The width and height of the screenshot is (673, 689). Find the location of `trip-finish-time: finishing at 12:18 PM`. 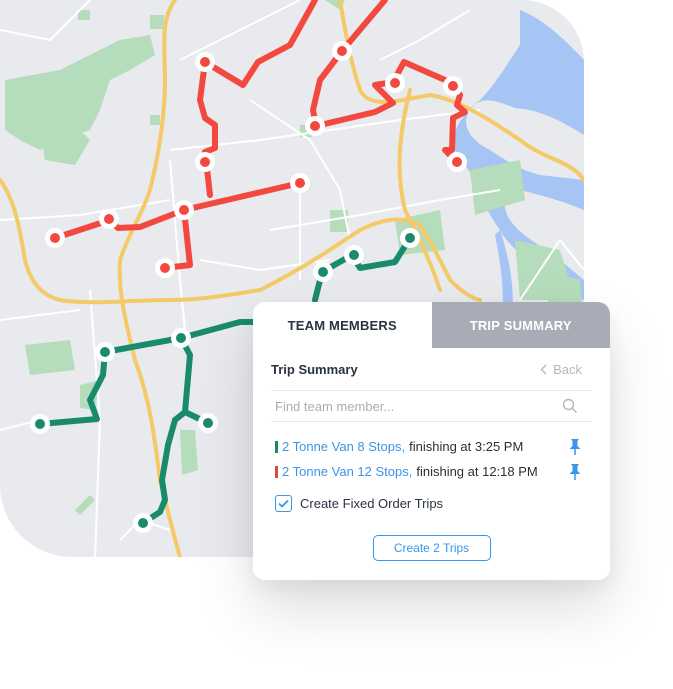

trip-finish-time: finishing at 12:18 PM is located at coordinates (477, 471).